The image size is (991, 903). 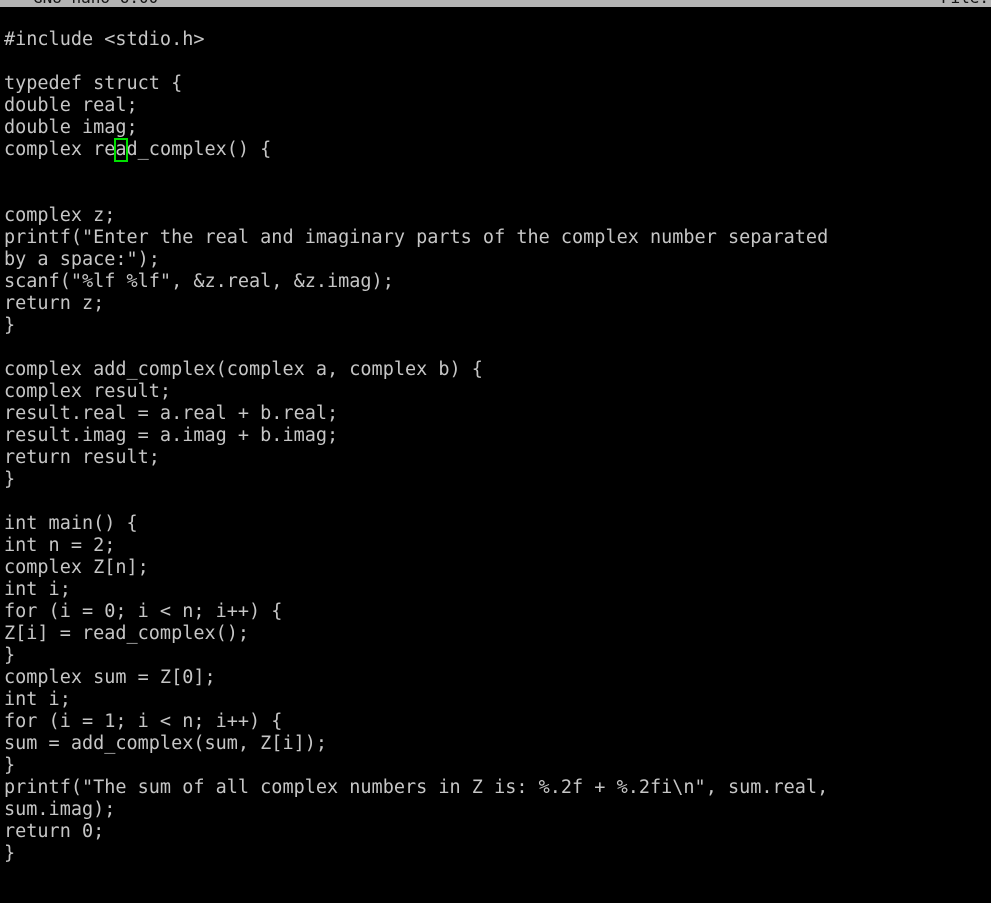 What do you see at coordinates (497, 678) in the screenshot?
I see `code-line: complex sum = Z[0];` at bounding box center [497, 678].